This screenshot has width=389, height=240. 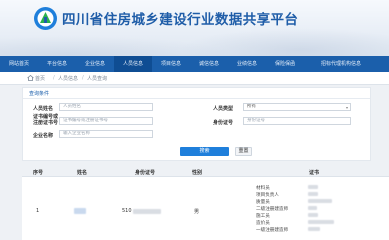 What do you see at coordinates (263, 202) in the screenshot?
I see `cert-type: 质量员` at bounding box center [263, 202].